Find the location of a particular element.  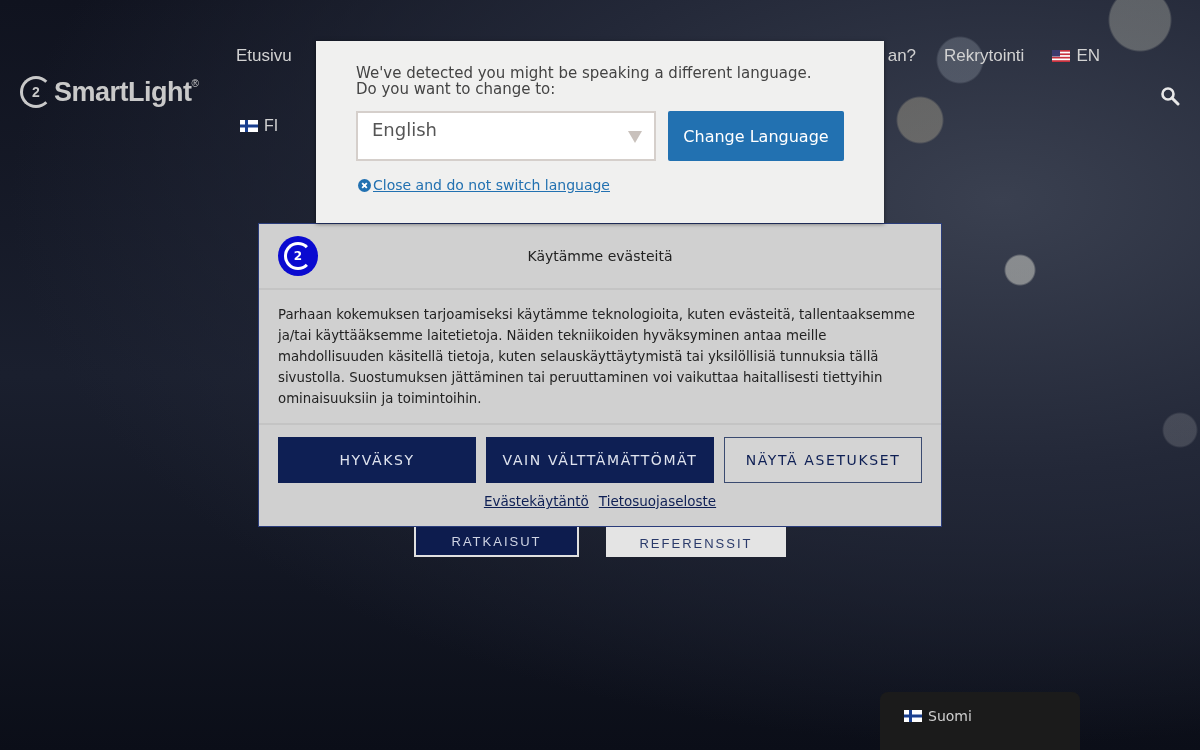

nav-link: Etusivu is located at coordinates (264, 56).